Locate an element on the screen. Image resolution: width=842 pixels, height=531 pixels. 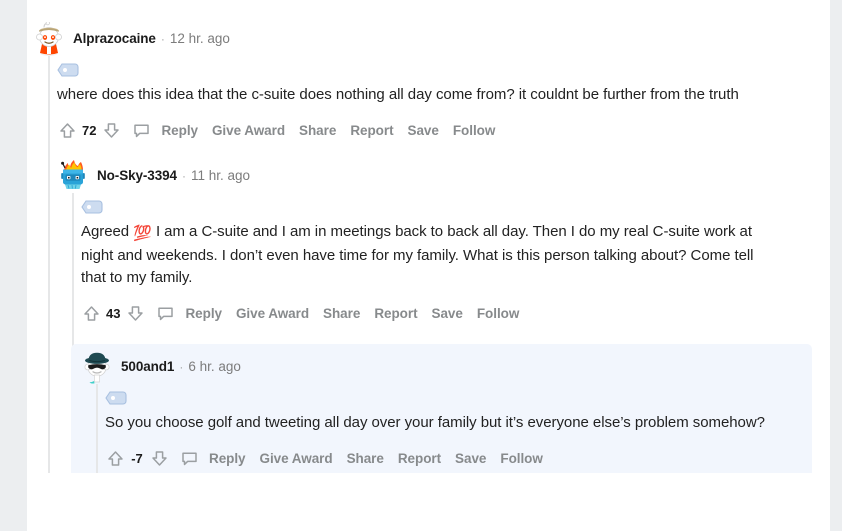
comment-timestamp: 11 hr. ago is located at coordinates (220, 176).